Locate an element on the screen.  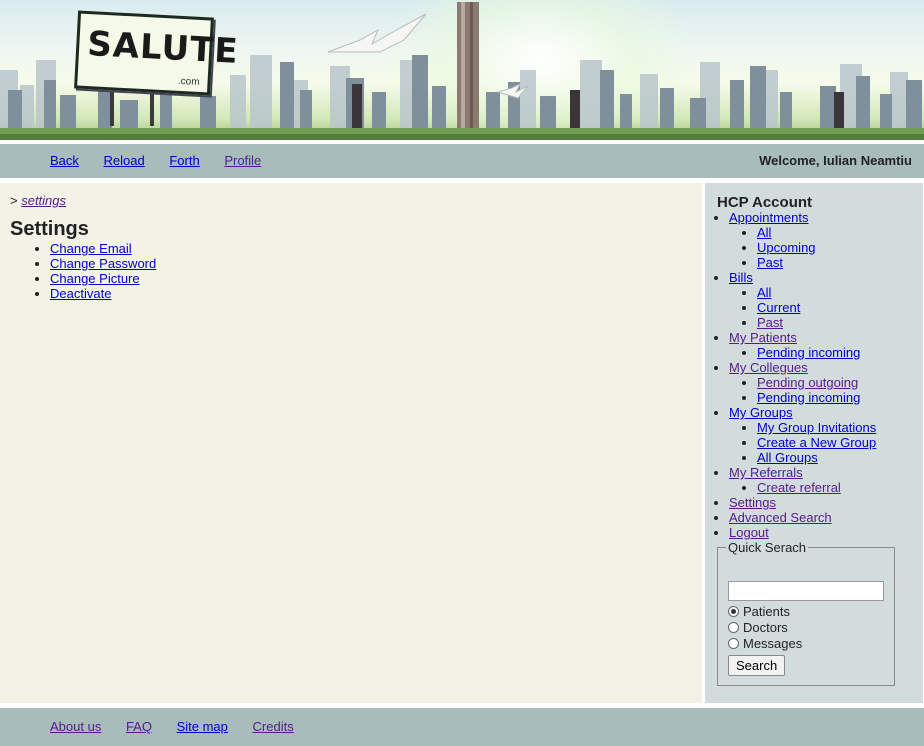
sidebar-item-appointments: Appointments All Upcoming Past is located at coordinates (802, 240).